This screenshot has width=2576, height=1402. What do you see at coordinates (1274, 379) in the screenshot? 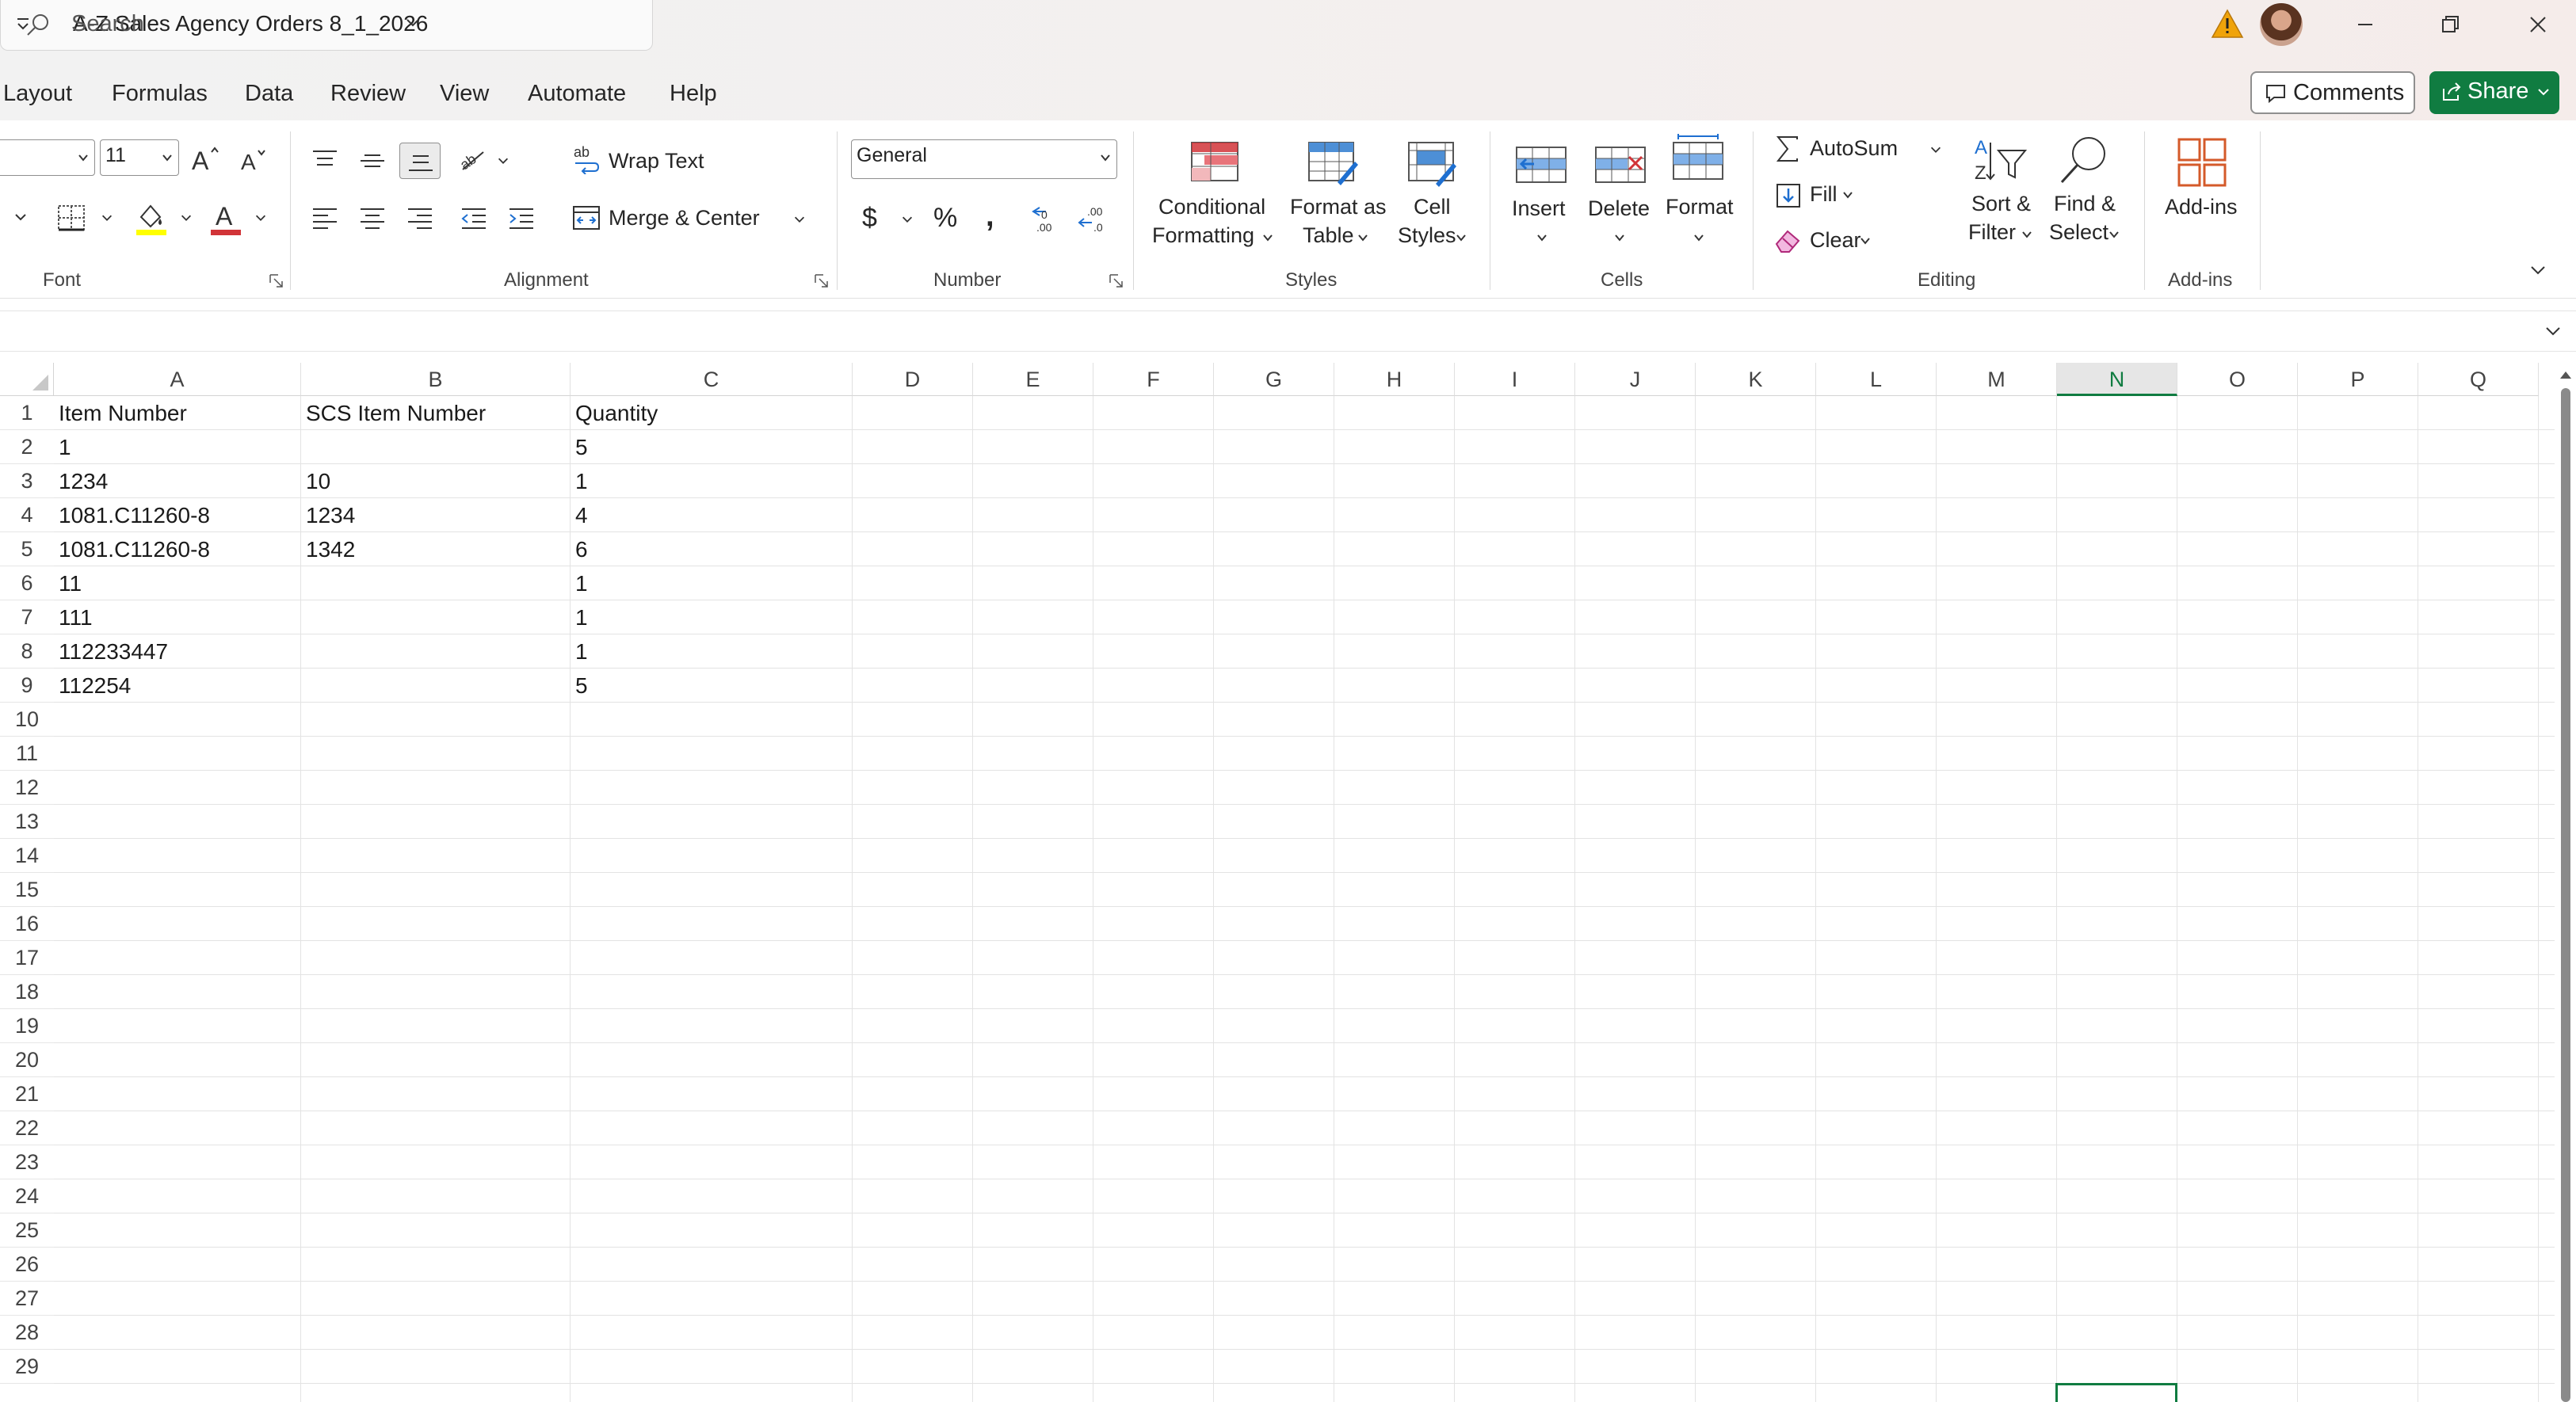
I see `column-header-g: G` at bounding box center [1274, 379].